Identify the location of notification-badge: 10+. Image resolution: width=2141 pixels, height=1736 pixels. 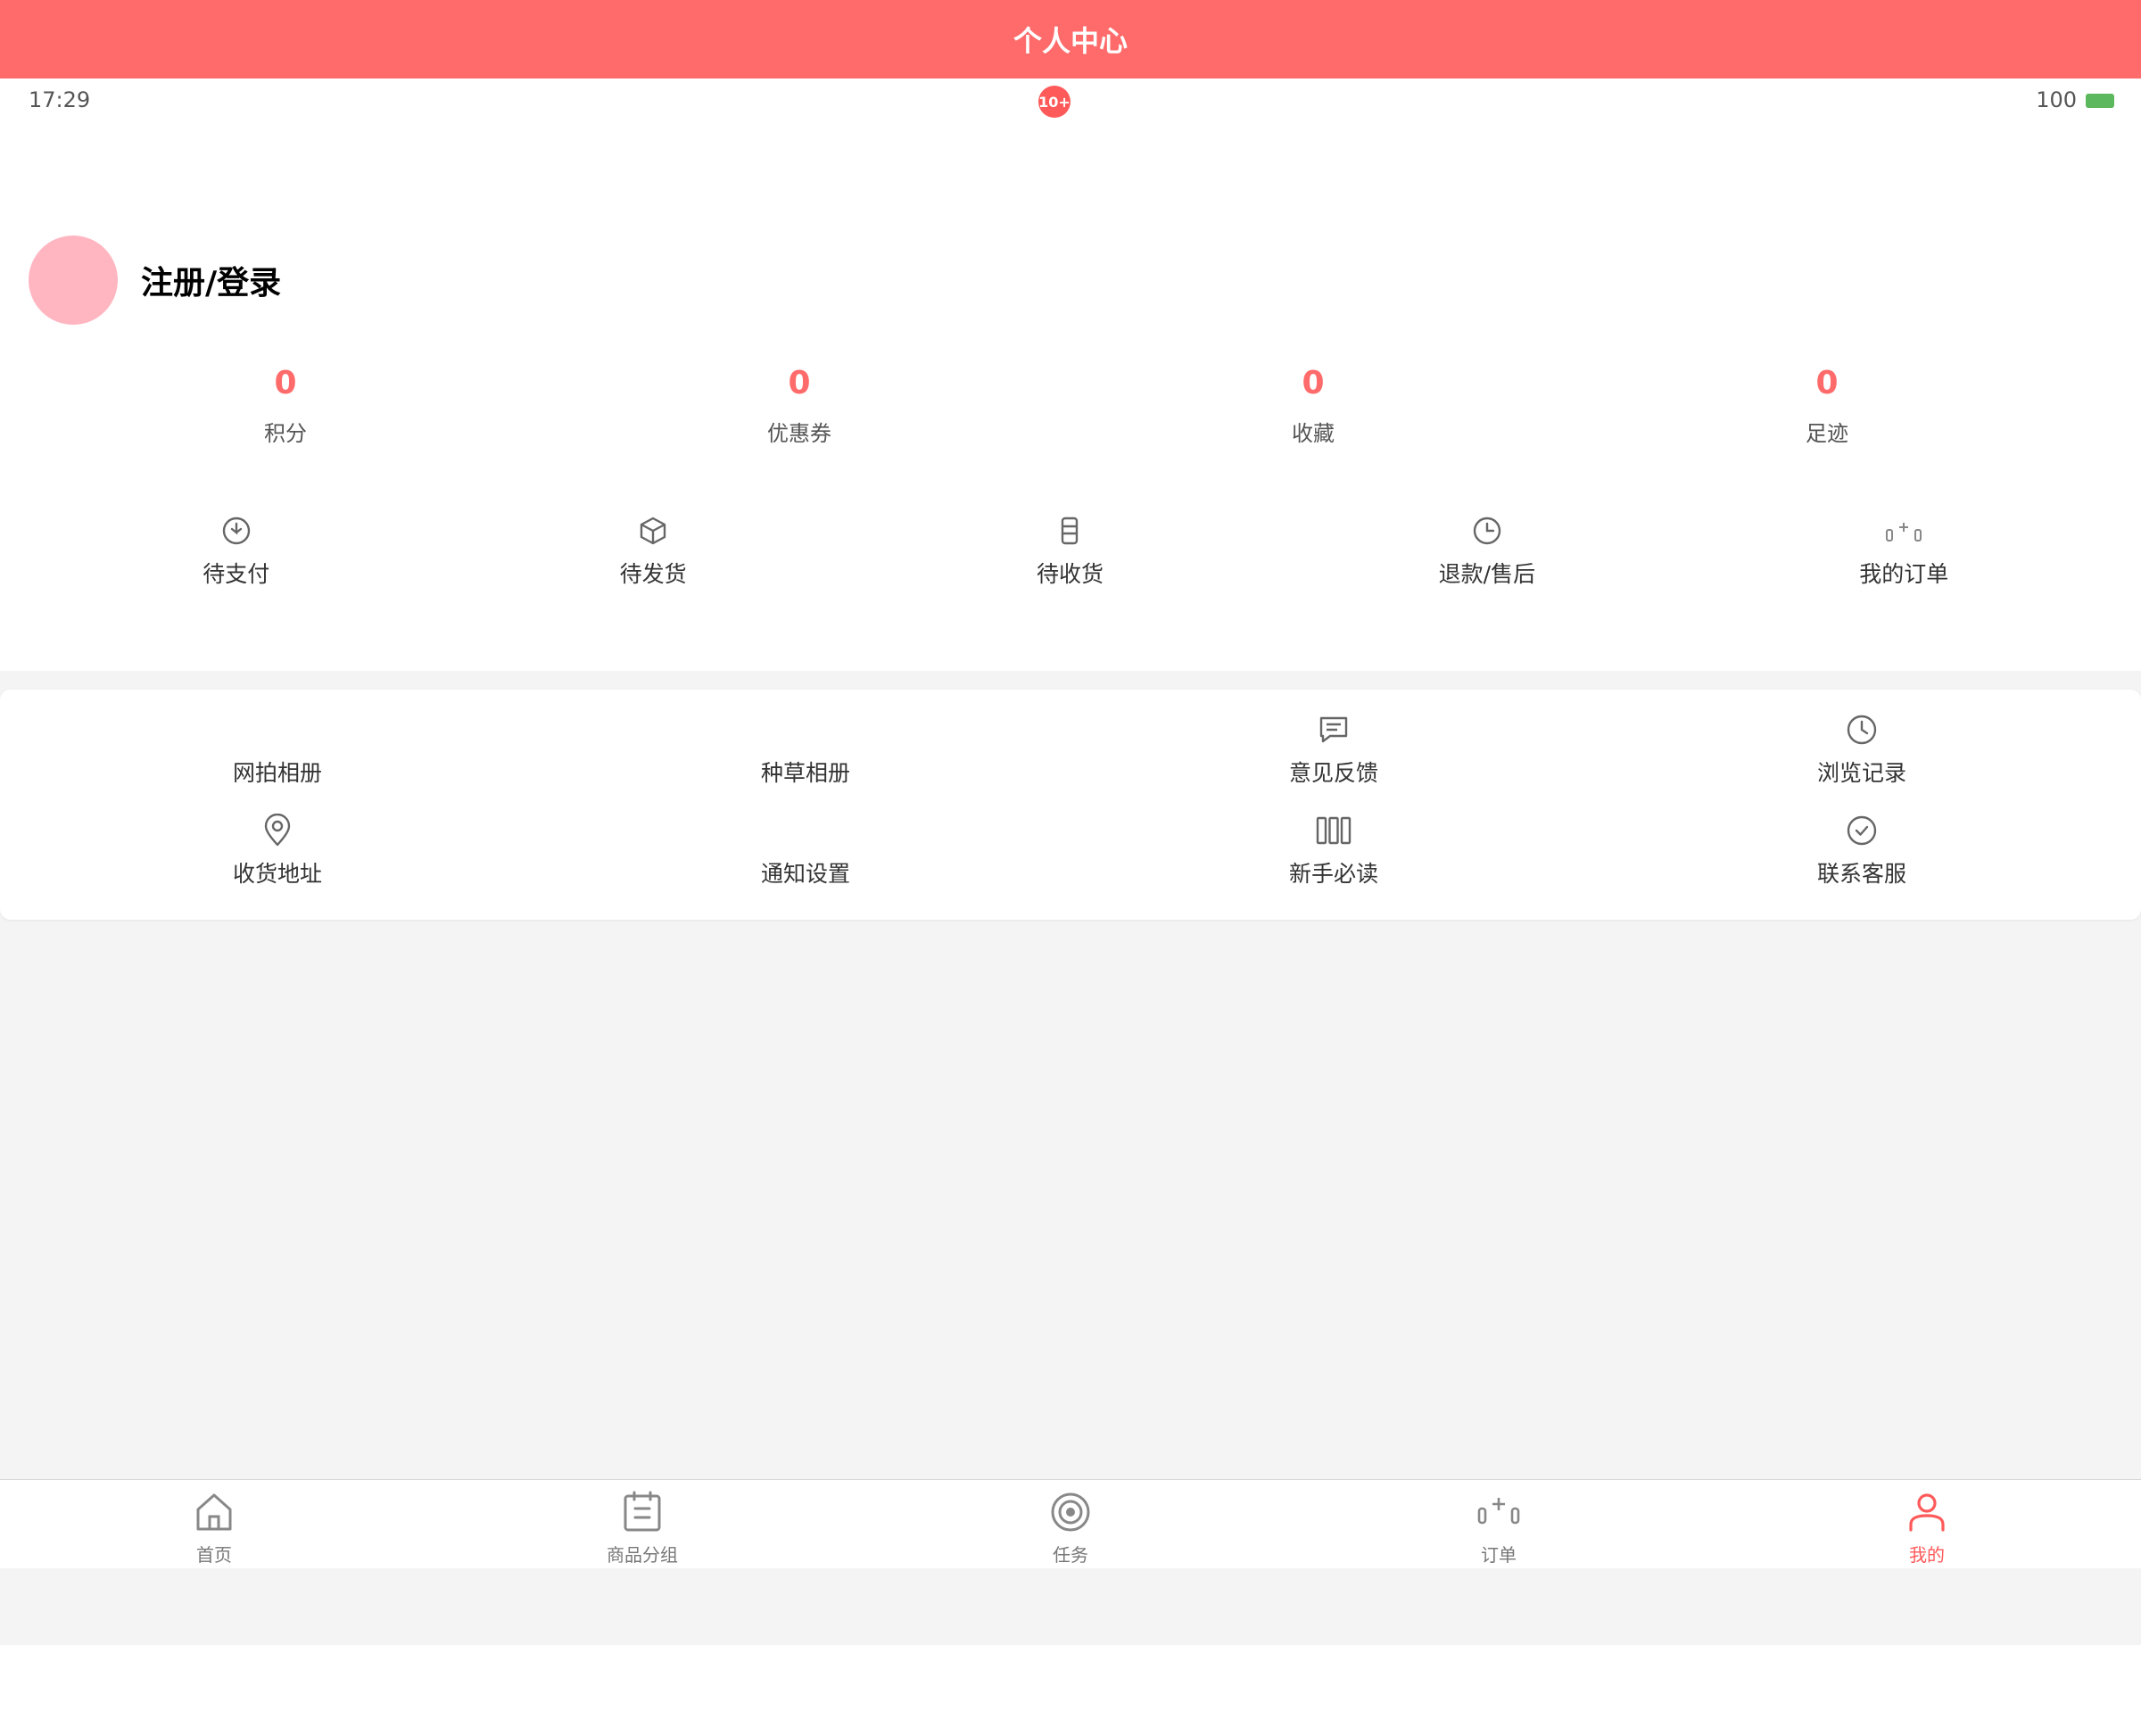
(1054, 102).